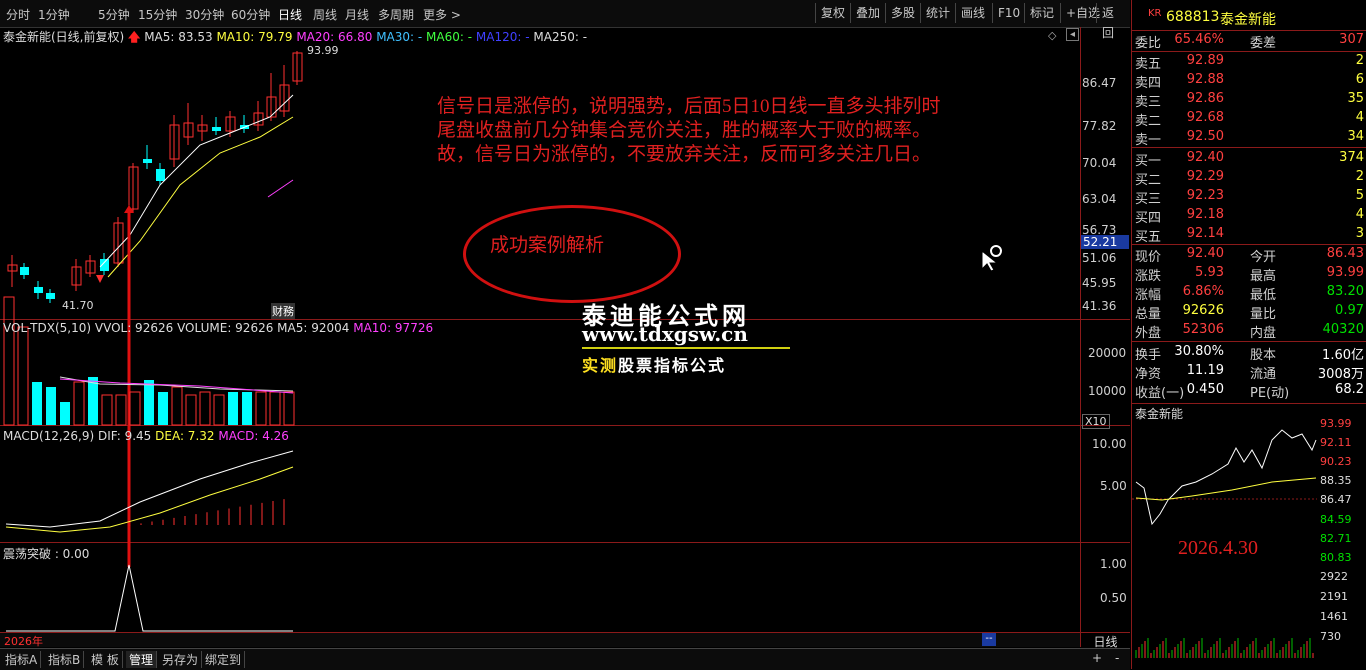 This screenshot has height=670, width=1366. I want to click on mini-axis-label: 88.35, so click(1336, 480).